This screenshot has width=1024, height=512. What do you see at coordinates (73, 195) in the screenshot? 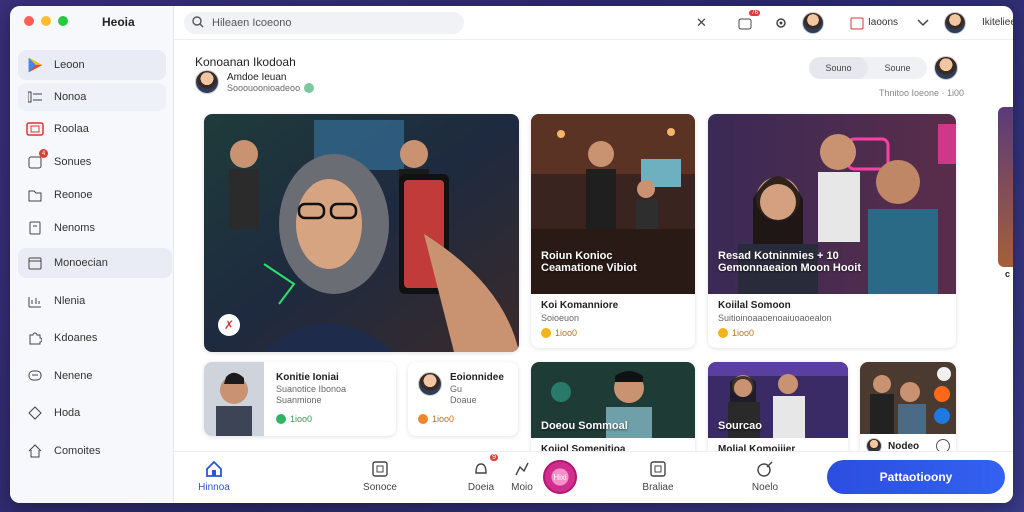
I see `sidebar-item-label: Reonoe` at bounding box center [73, 195].